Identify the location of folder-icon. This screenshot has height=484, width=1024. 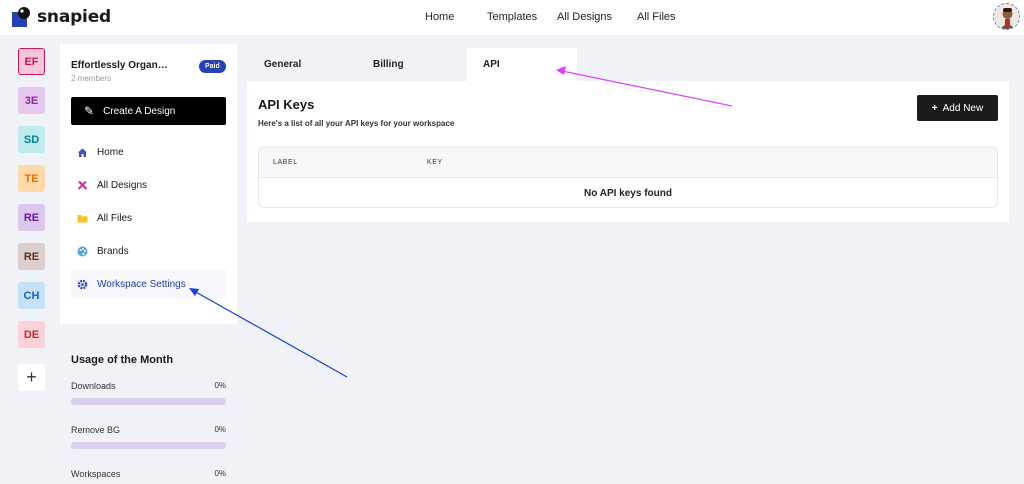
(82, 218).